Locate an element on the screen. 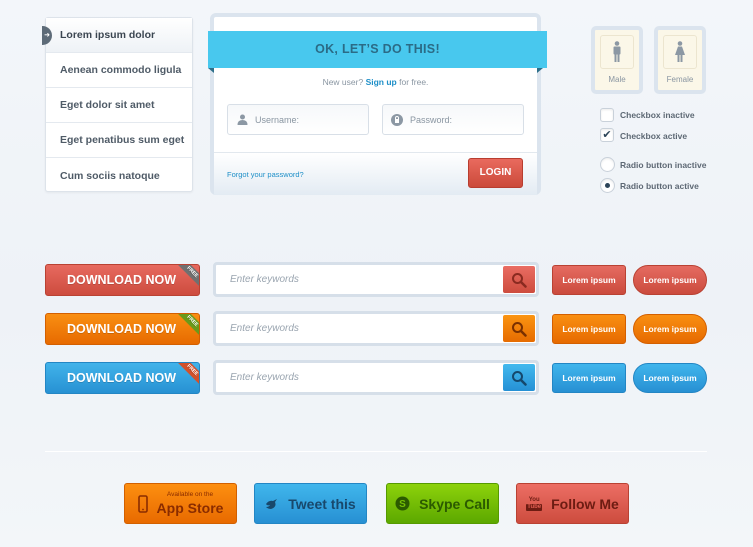  skype-call-button: S Skype Call is located at coordinates (442, 503).